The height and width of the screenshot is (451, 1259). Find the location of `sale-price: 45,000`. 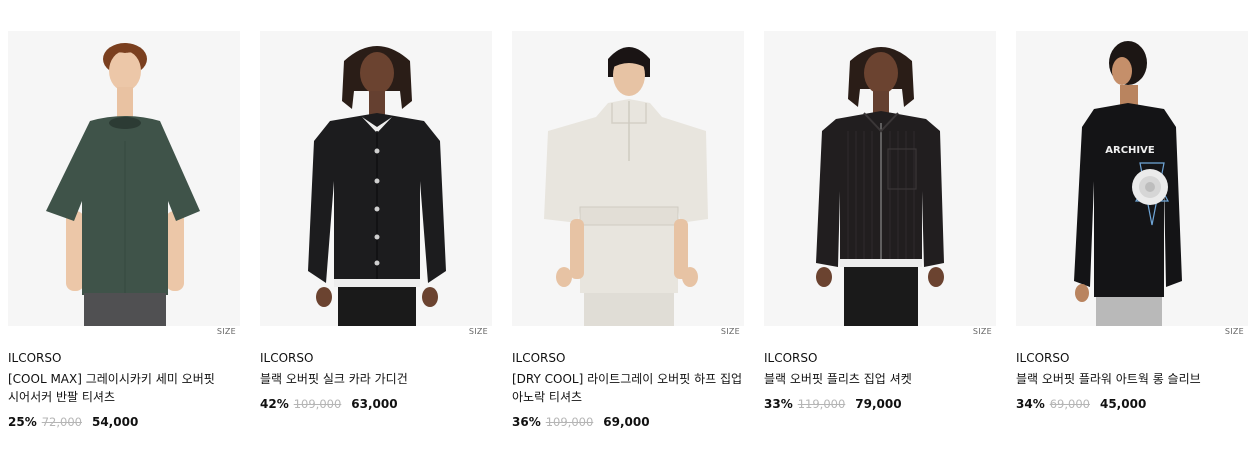

sale-price: 45,000 is located at coordinates (1123, 404).